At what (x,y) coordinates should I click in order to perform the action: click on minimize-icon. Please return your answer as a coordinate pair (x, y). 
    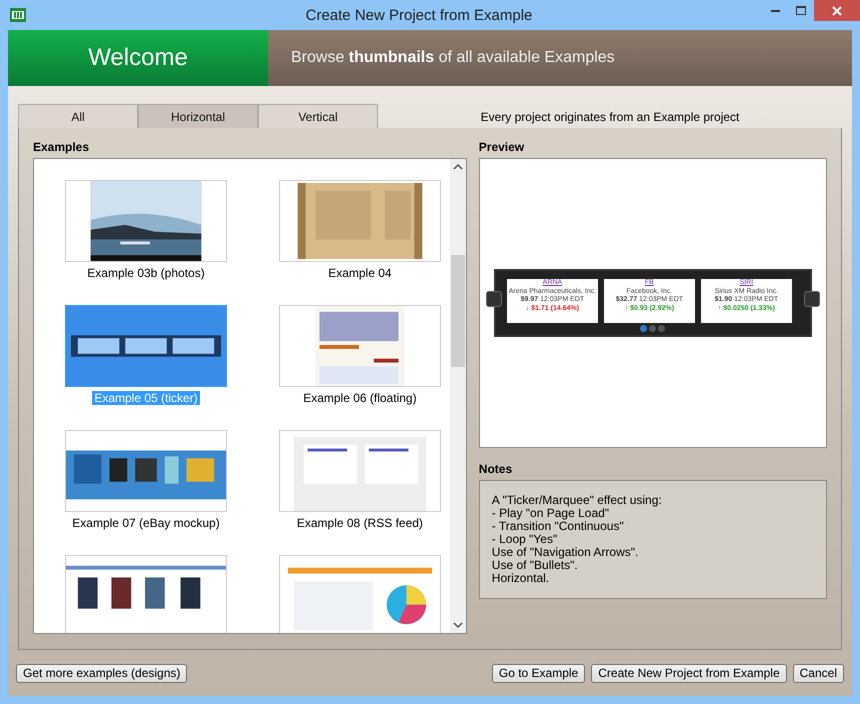
    Looking at the image, I should click on (775, 11).